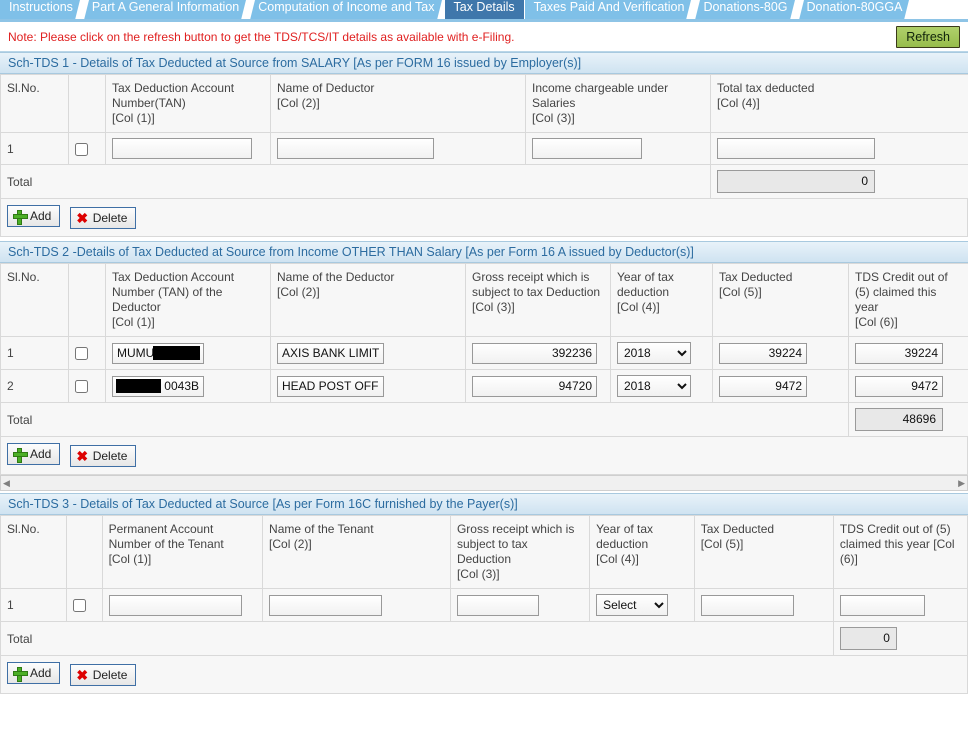 The height and width of the screenshot is (736, 968). What do you see at coordinates (587, 148) in the screenshot?
I see `income-input` at bounding box center [587, 148].